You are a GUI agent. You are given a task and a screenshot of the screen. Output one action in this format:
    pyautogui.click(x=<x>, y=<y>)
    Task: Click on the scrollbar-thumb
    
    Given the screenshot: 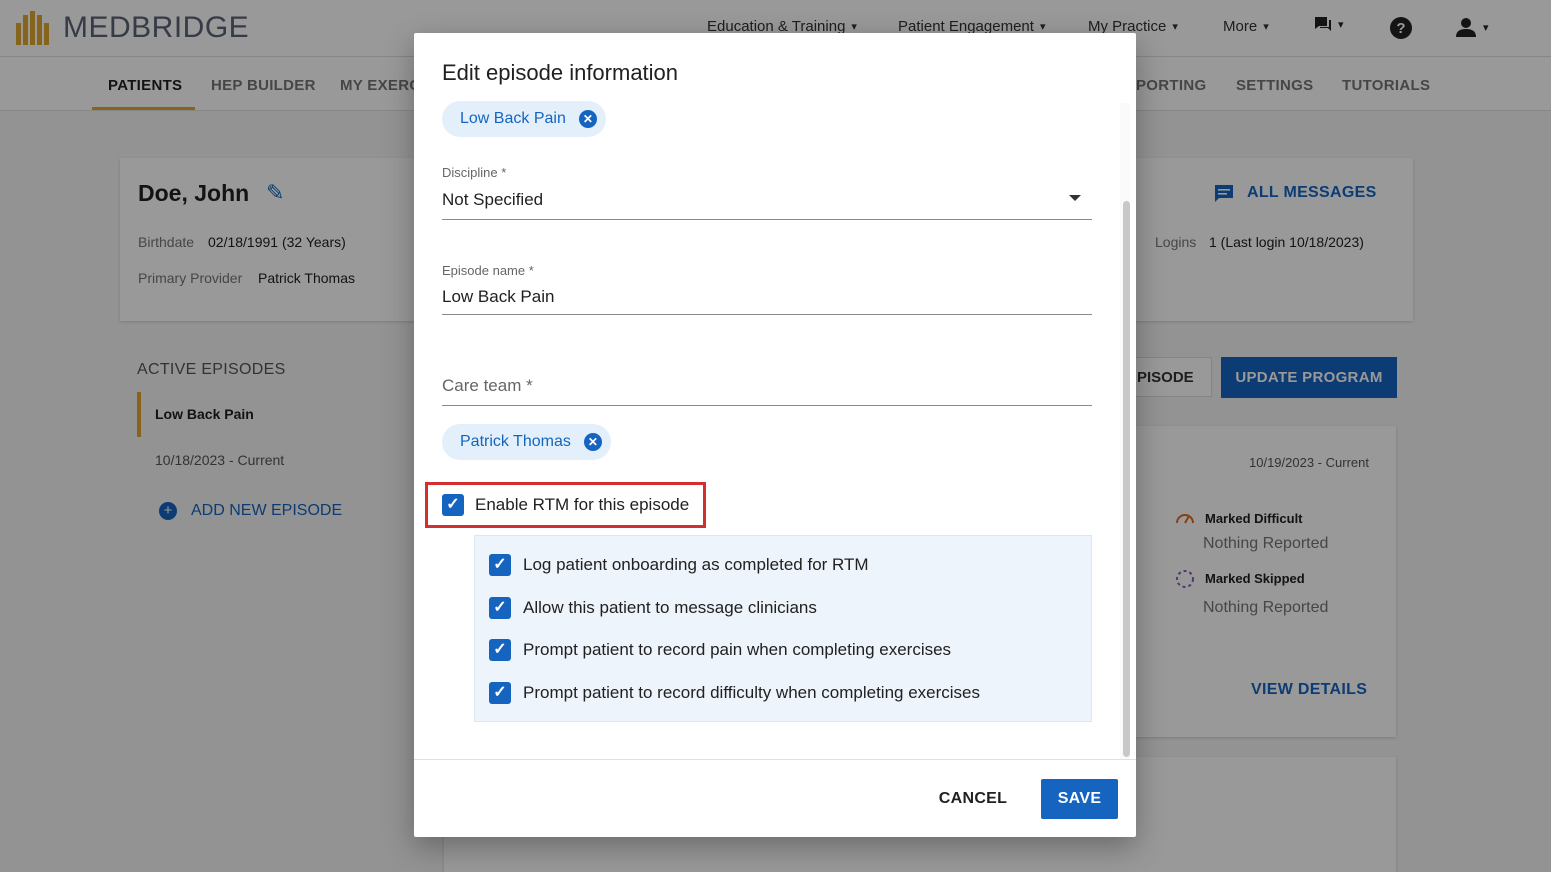 What is the action you would take?
    pyautogui.click(x=1126, y=479)
    